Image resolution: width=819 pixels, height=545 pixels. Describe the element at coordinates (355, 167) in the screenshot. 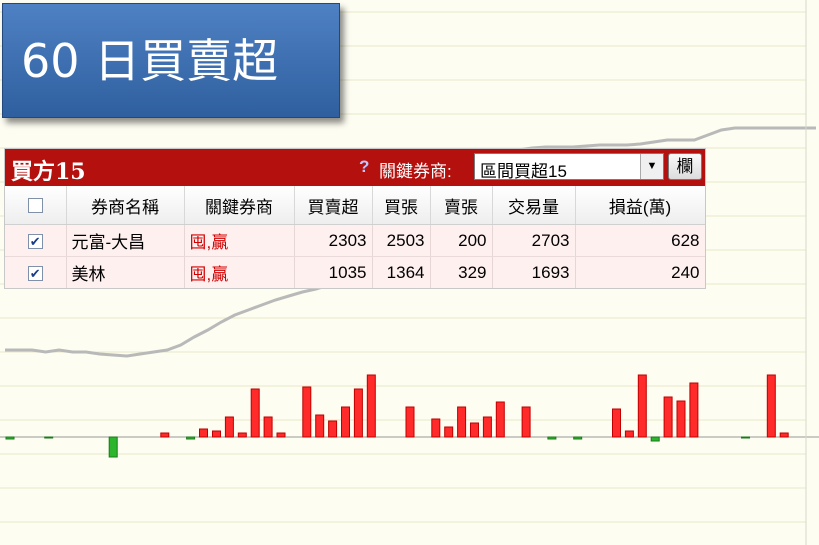

I see `panel-header: 買方15 ? 關鍵券商: 區間買超15 ▼ 欄` at that location.